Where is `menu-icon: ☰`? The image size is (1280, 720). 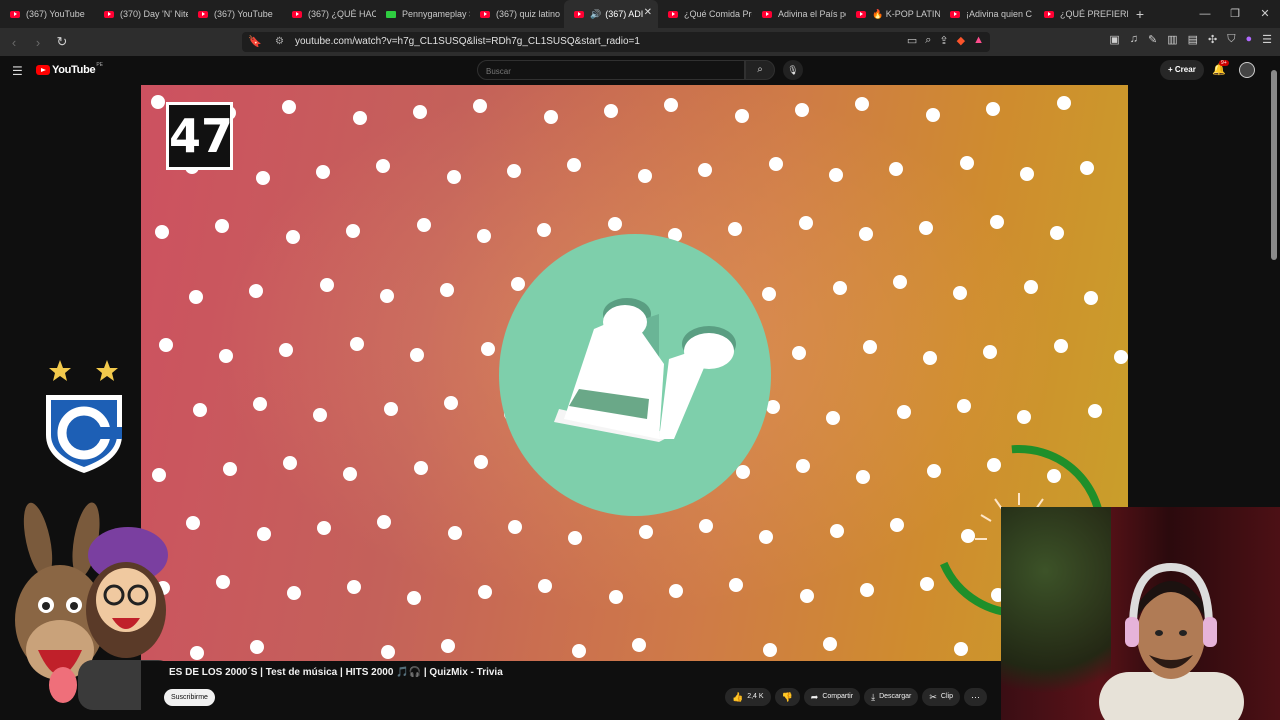 menu-icon: ☰ is located at coordinates (1267, 39).